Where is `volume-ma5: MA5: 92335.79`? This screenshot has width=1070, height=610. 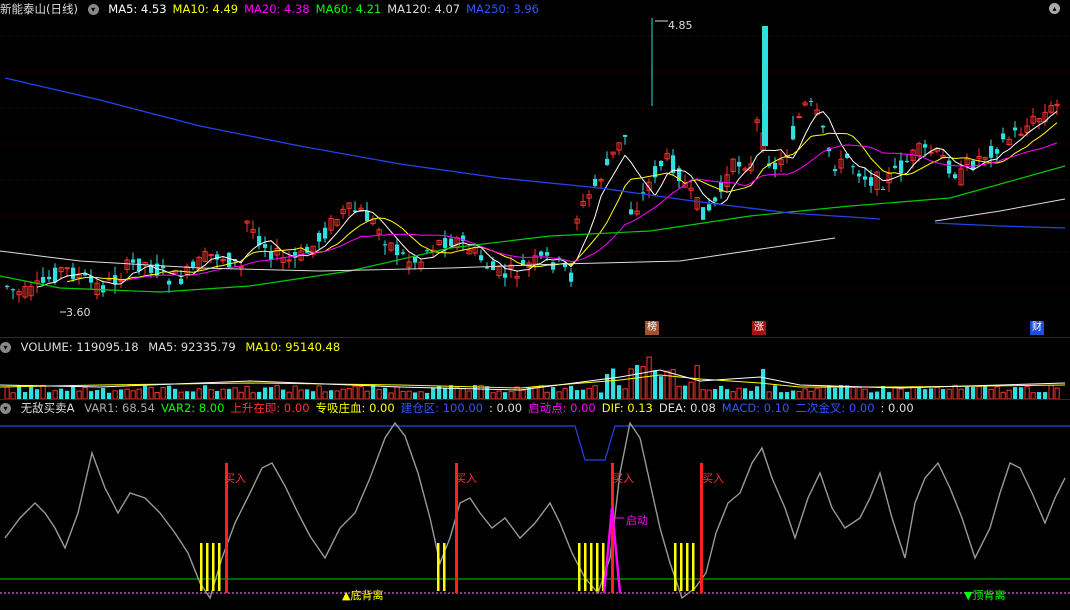 volume-ma5: MA5: 92335.79 is located at coordinates (192, 347).